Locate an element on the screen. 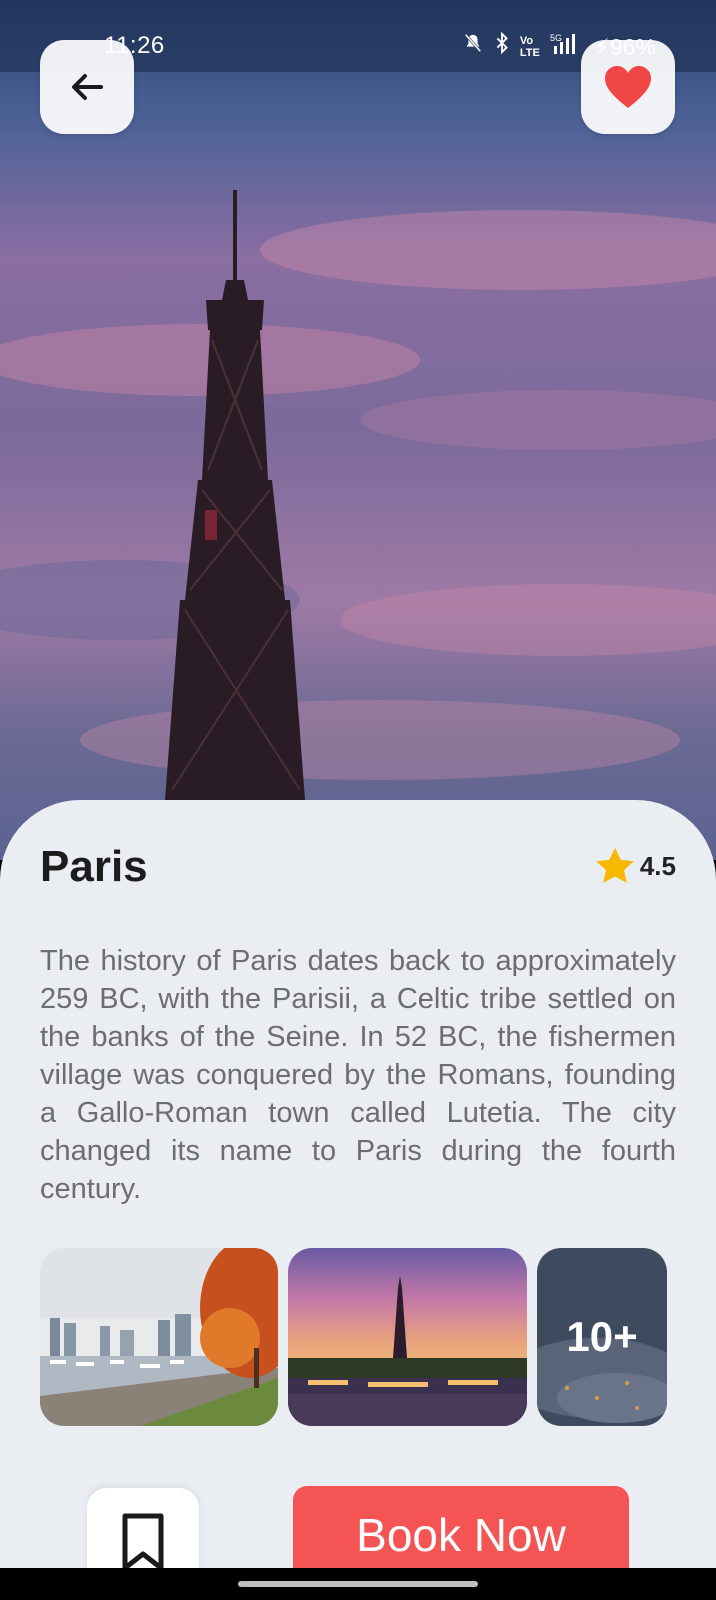  heart-icon is located at coordinates (628, 87).